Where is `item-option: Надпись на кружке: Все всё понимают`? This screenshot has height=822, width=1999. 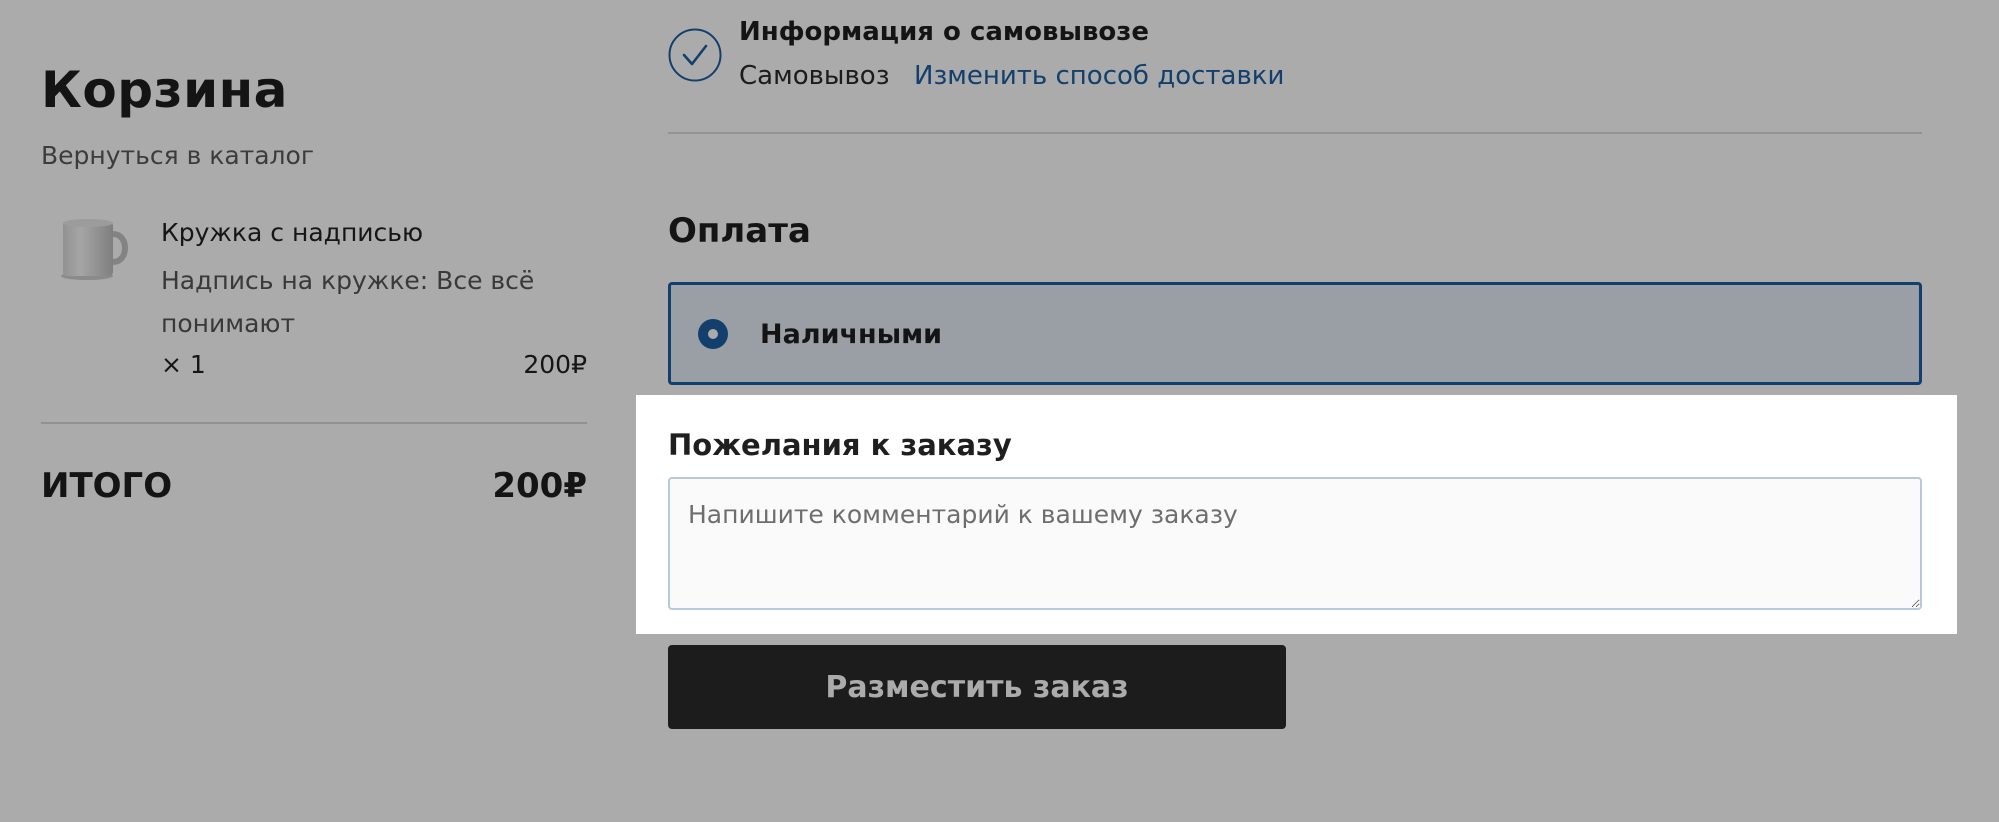 item-option: Надпись на кружке: Все всё понимают is located at coordinates (348, 302).